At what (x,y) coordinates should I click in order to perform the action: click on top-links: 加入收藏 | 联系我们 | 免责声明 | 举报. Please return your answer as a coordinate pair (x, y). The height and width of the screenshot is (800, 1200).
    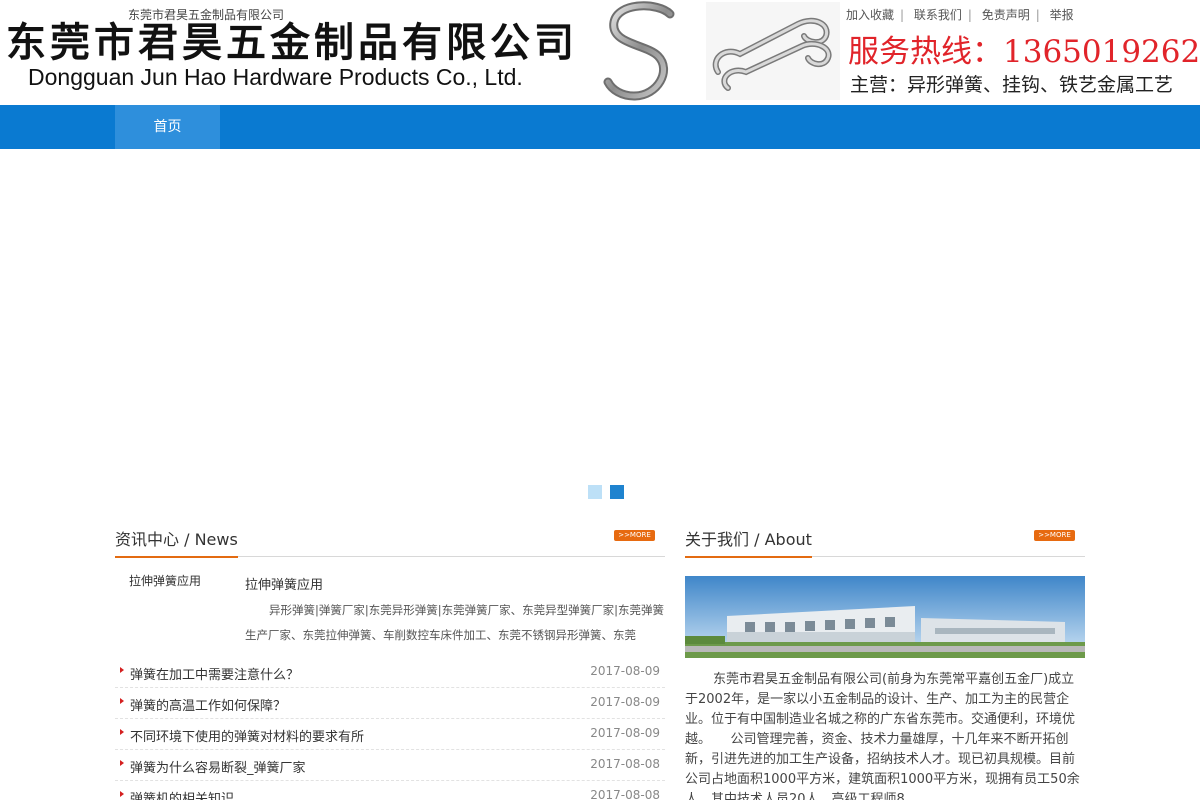
    Looking at the image, I should click on (960, 14).